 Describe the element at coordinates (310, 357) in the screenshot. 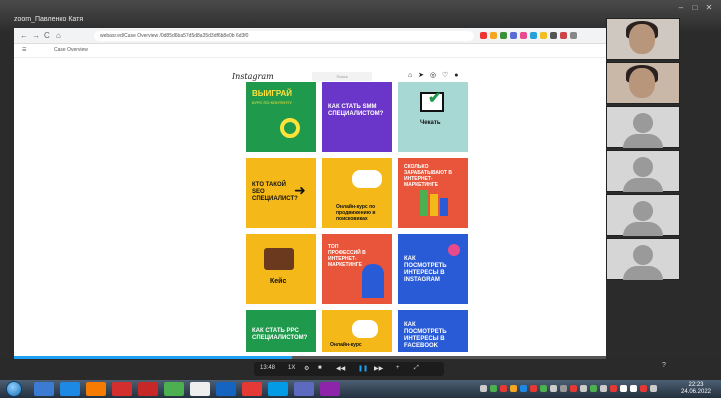

I see `video-progress-bar` at that location.